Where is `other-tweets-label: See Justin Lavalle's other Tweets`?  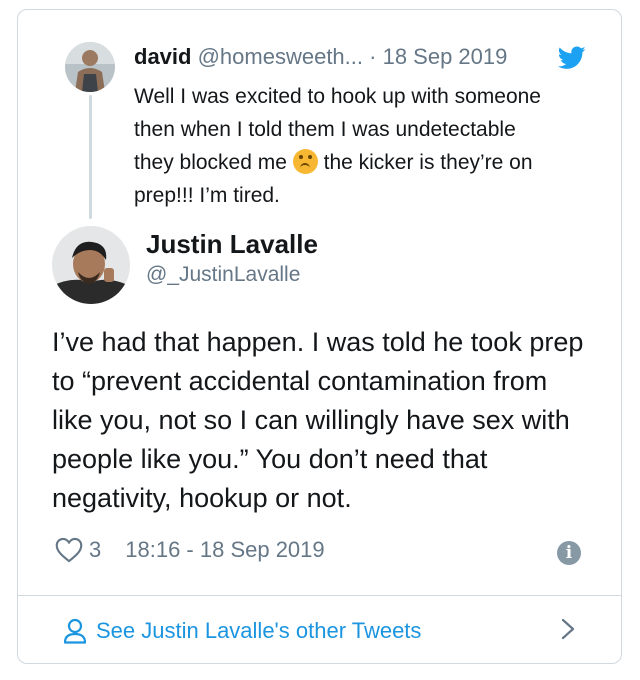
other-tweets-label: See Justin Lavalle's other Tweets is located at coordinates (258, 631).